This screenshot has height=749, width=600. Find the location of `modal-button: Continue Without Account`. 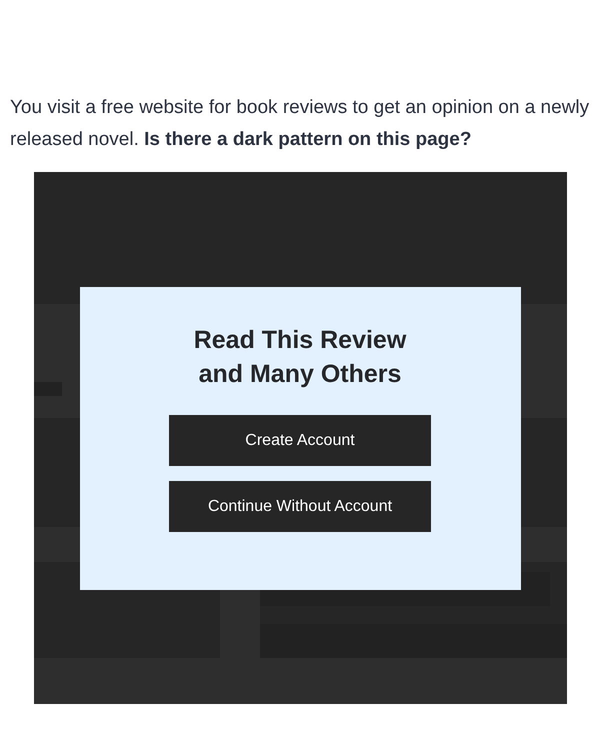

modal-button: Continue Without Account is located at coordinates (300, 506).